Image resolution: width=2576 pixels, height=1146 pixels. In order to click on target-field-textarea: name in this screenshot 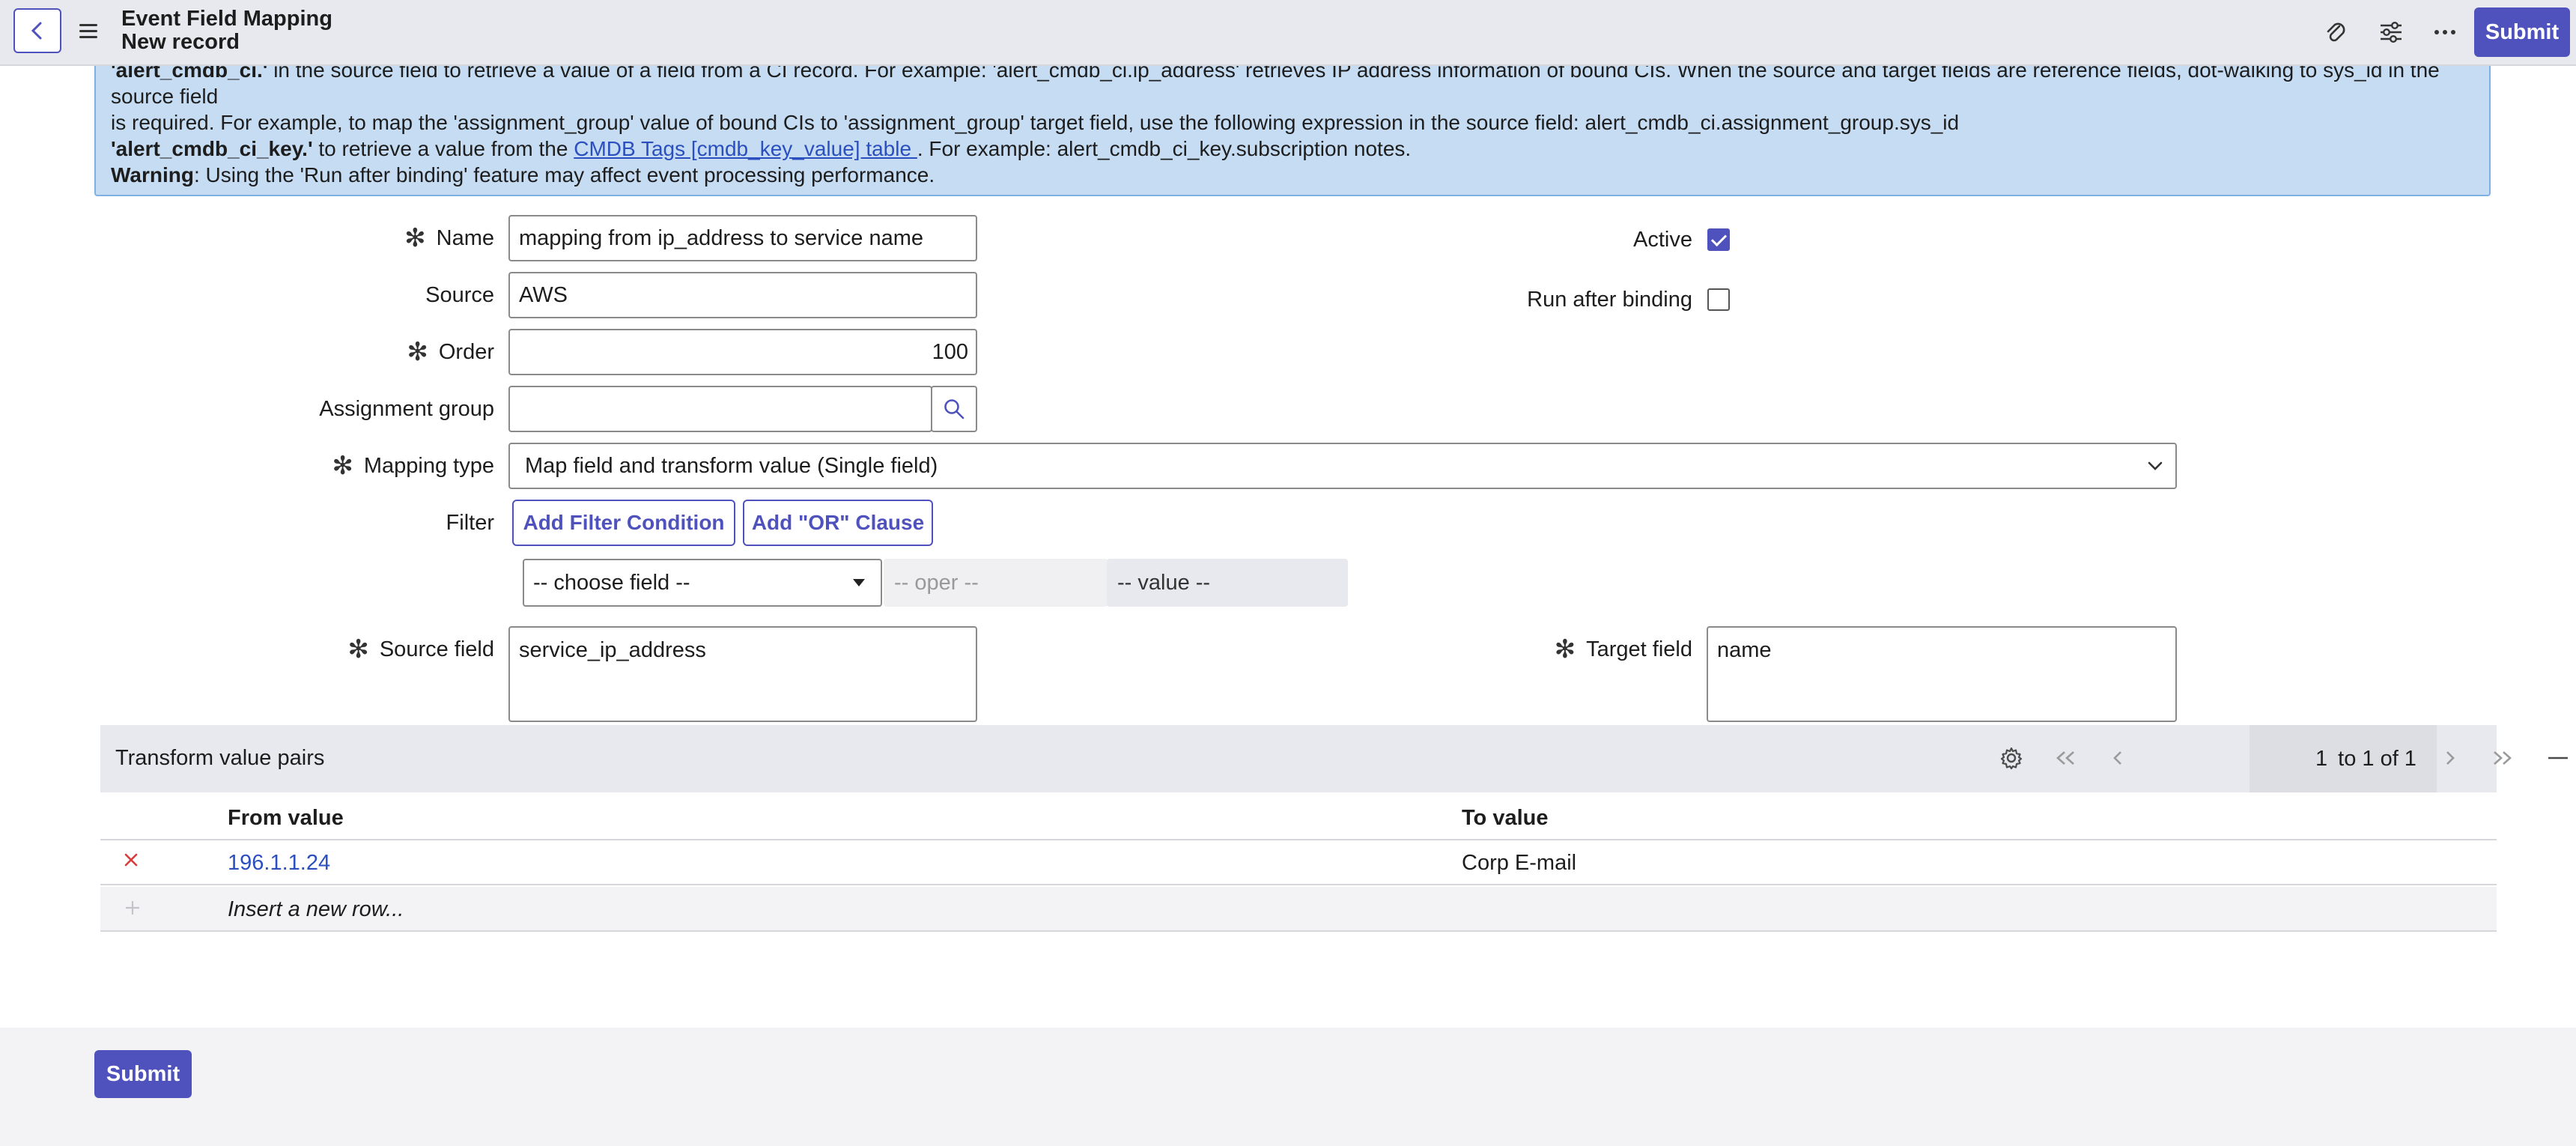, I will do `click(1942, 674)`.